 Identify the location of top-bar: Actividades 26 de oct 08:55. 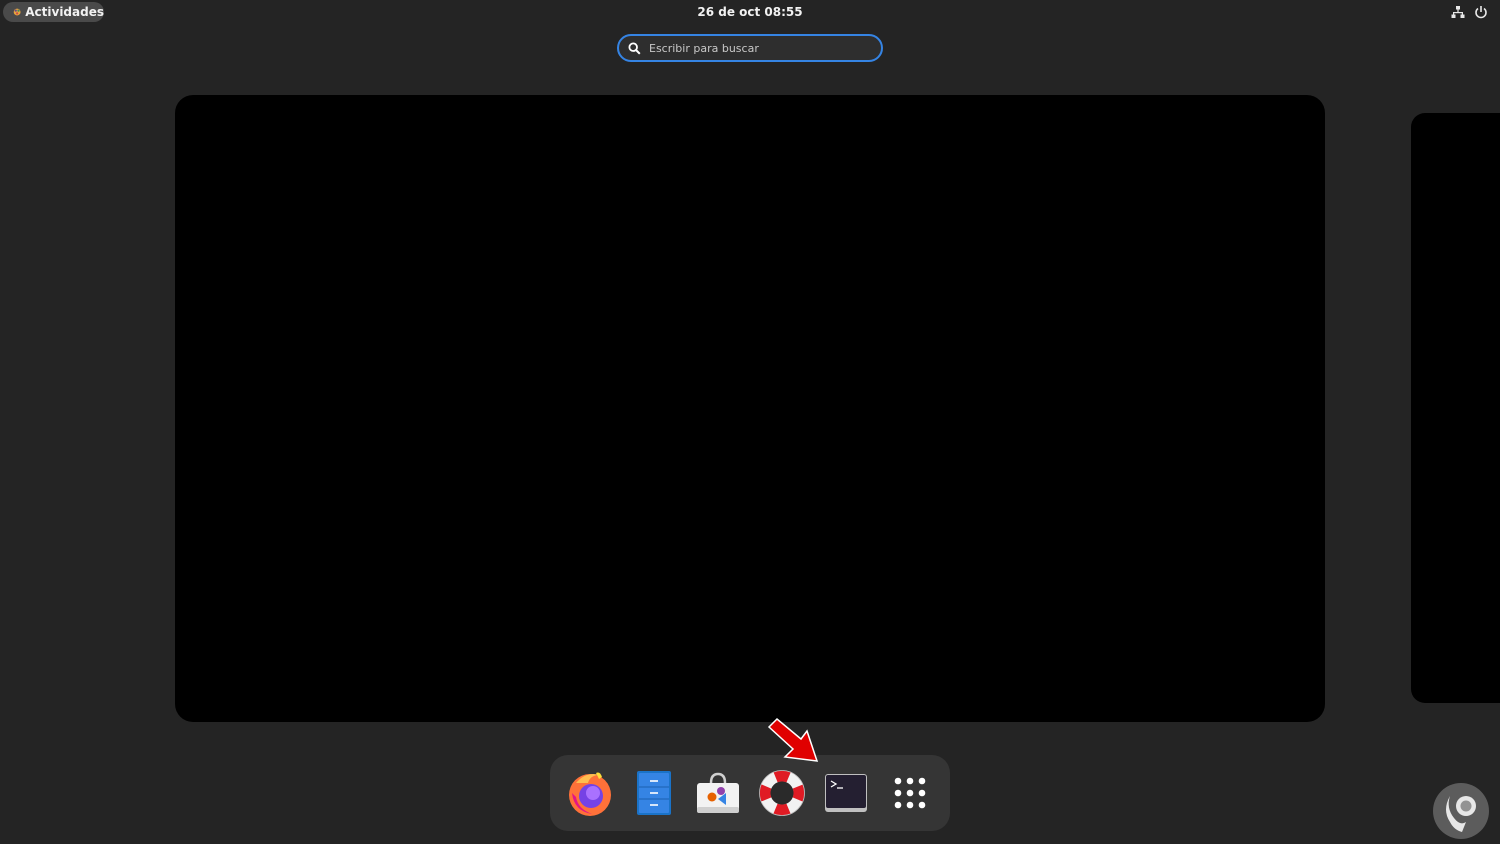
(750, 12).